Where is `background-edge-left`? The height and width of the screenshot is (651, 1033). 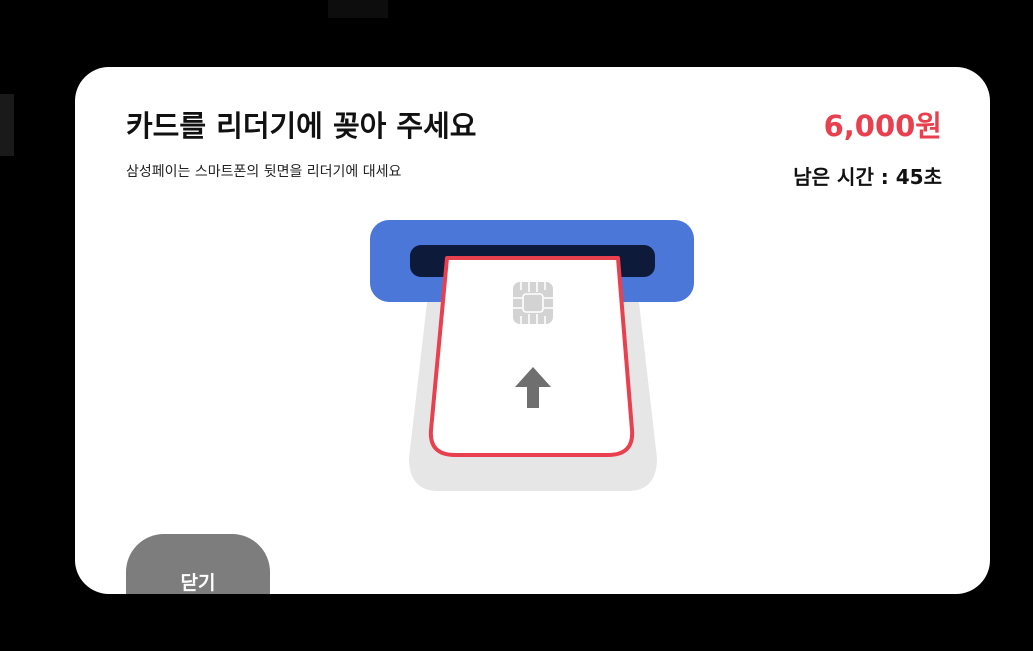 background-edge-left is located at coordinates (7, 125).